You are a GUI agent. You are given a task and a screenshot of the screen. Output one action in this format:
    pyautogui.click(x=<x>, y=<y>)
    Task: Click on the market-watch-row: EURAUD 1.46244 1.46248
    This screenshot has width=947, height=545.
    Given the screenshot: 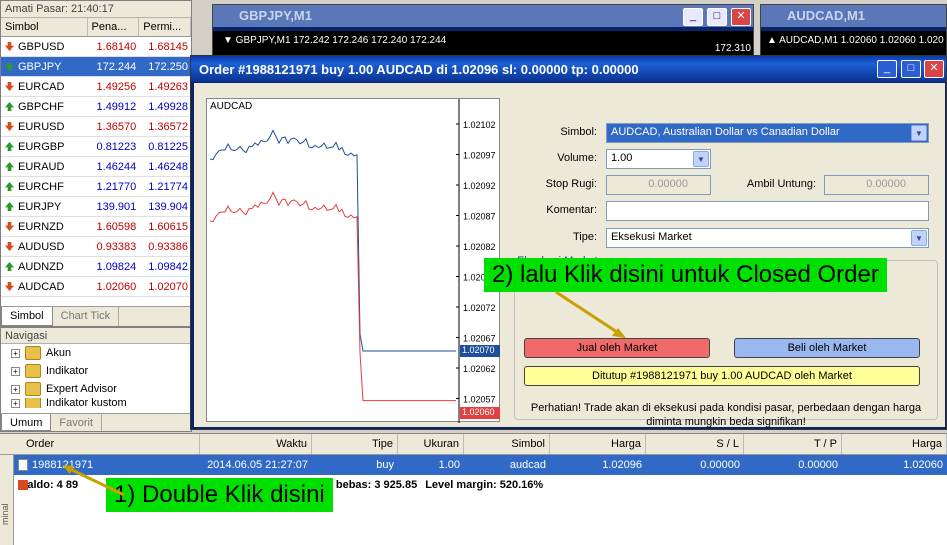 What is the action you would take?
    pyautogui.click(x=96, y=167)
    